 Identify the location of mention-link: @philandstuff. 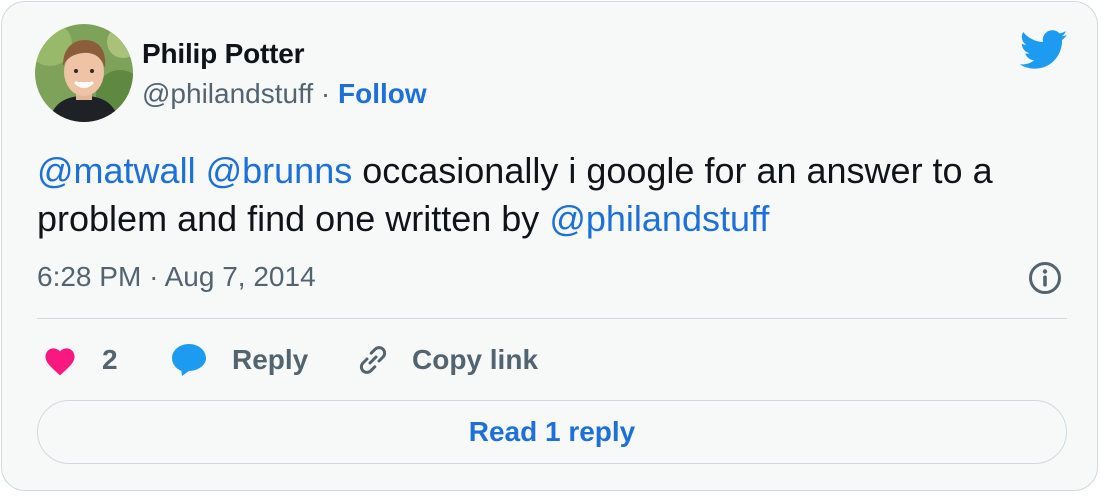
(659, 218).